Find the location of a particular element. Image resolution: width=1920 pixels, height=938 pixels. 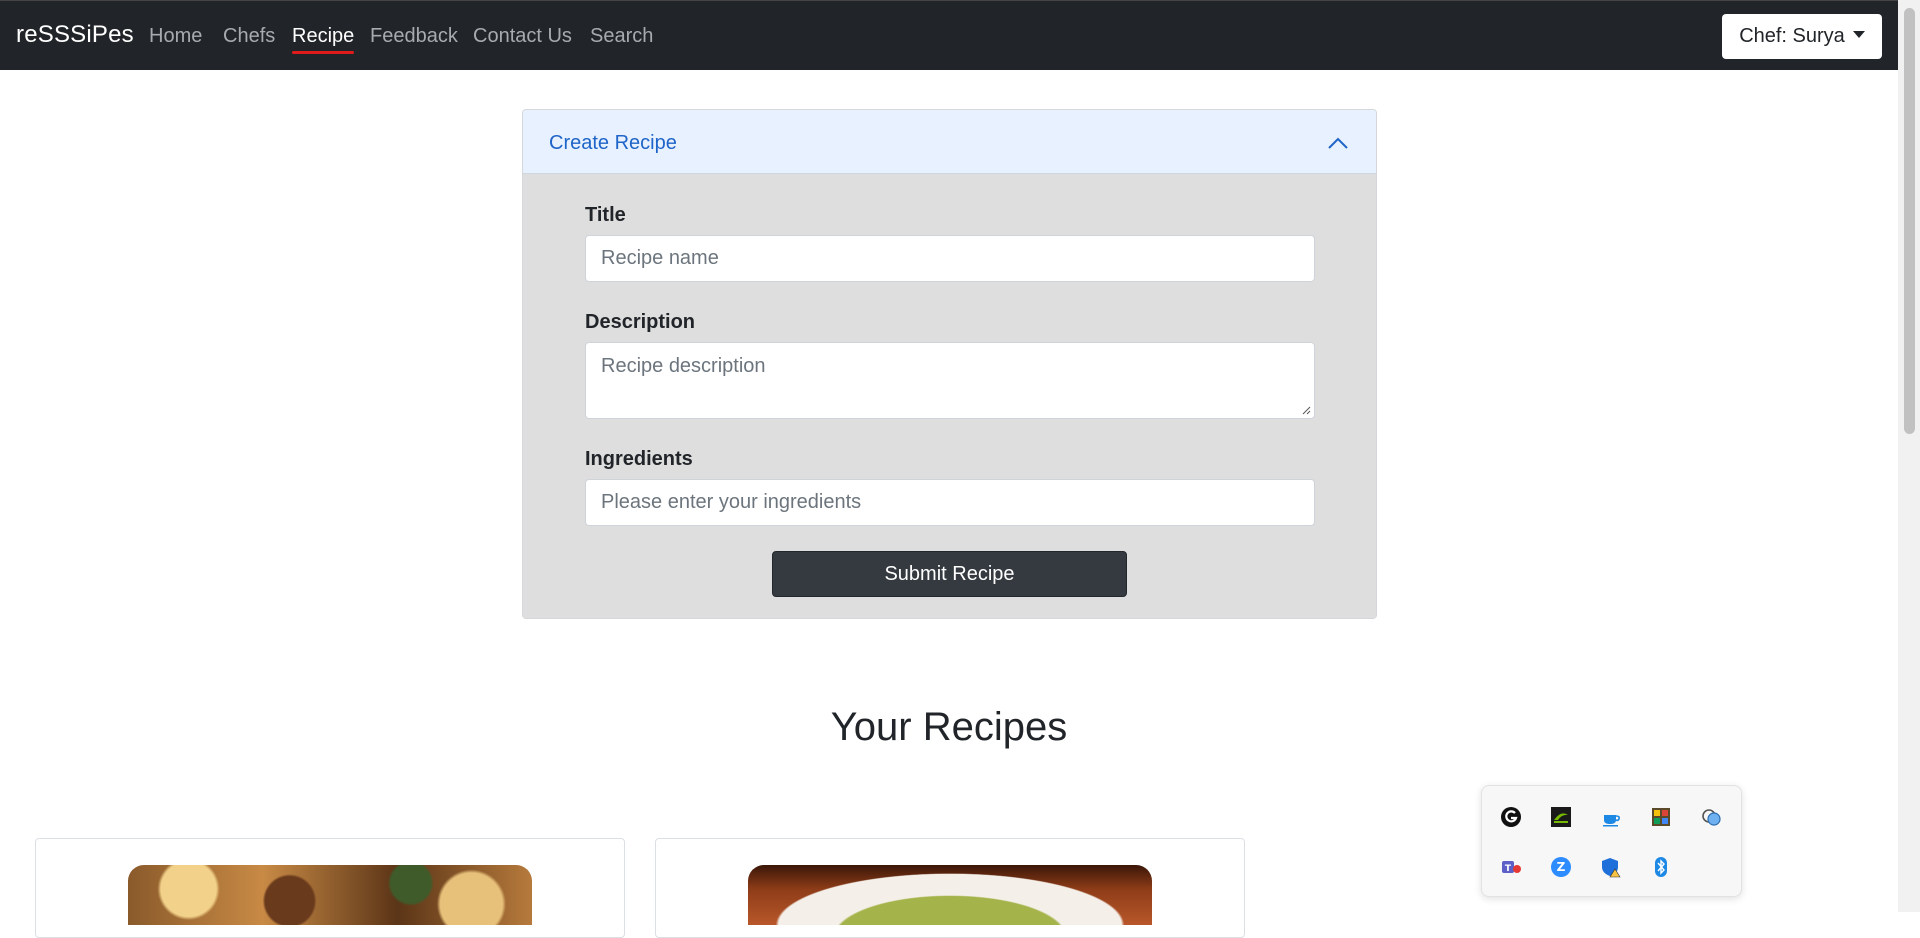

resize-handle-icon is located at coordinates (1306, 410).